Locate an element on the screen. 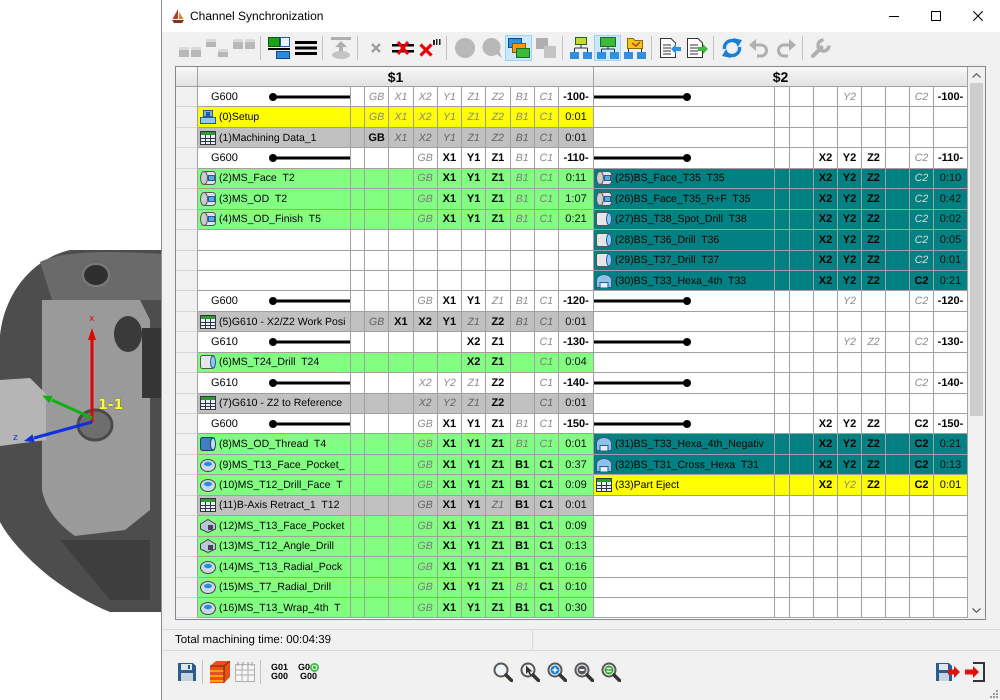 The width and height of the screenshot is (1000, 700). scrollbar is located at coordinates (976, 343).